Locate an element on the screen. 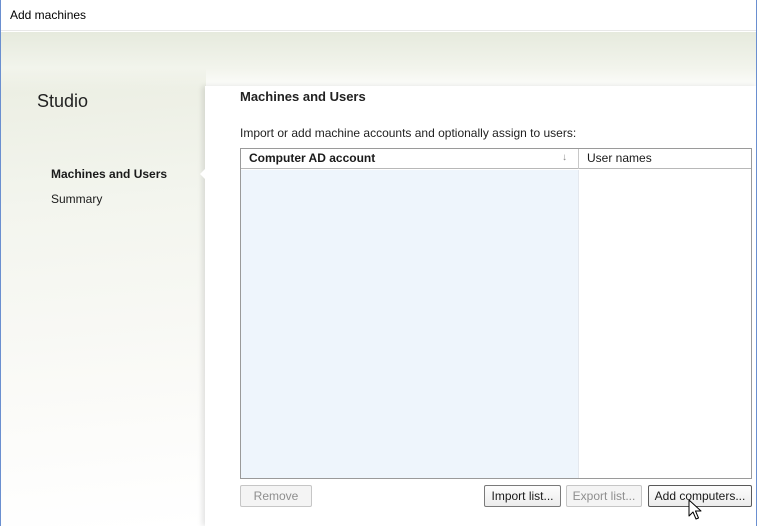  table-header: Computer AD account ↓ User names is located at coordinates (496, 159).